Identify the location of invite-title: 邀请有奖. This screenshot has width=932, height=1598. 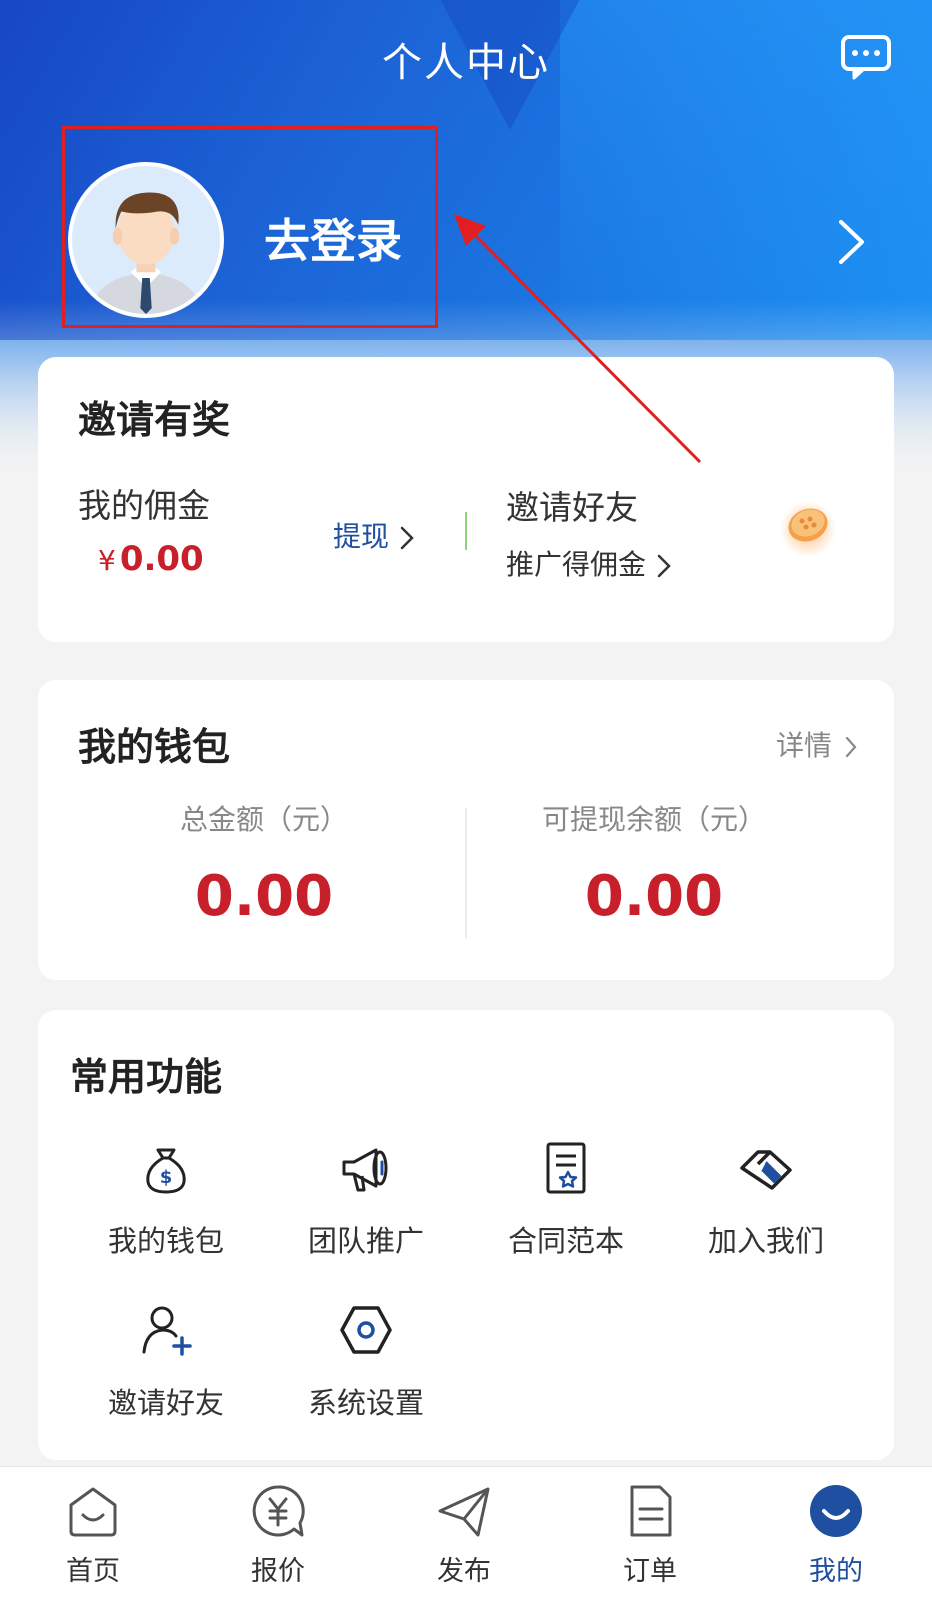
(154, 420).